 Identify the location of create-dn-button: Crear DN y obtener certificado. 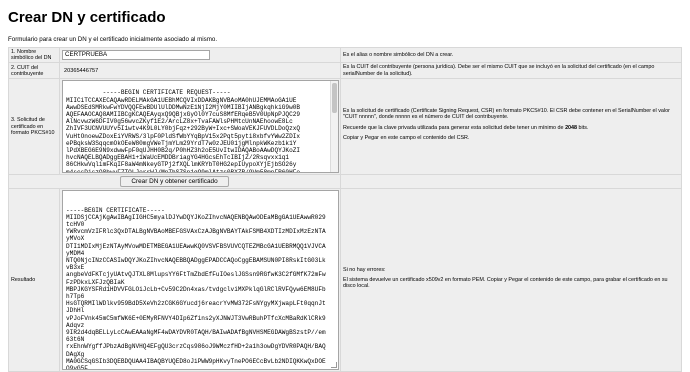
(174, 182).